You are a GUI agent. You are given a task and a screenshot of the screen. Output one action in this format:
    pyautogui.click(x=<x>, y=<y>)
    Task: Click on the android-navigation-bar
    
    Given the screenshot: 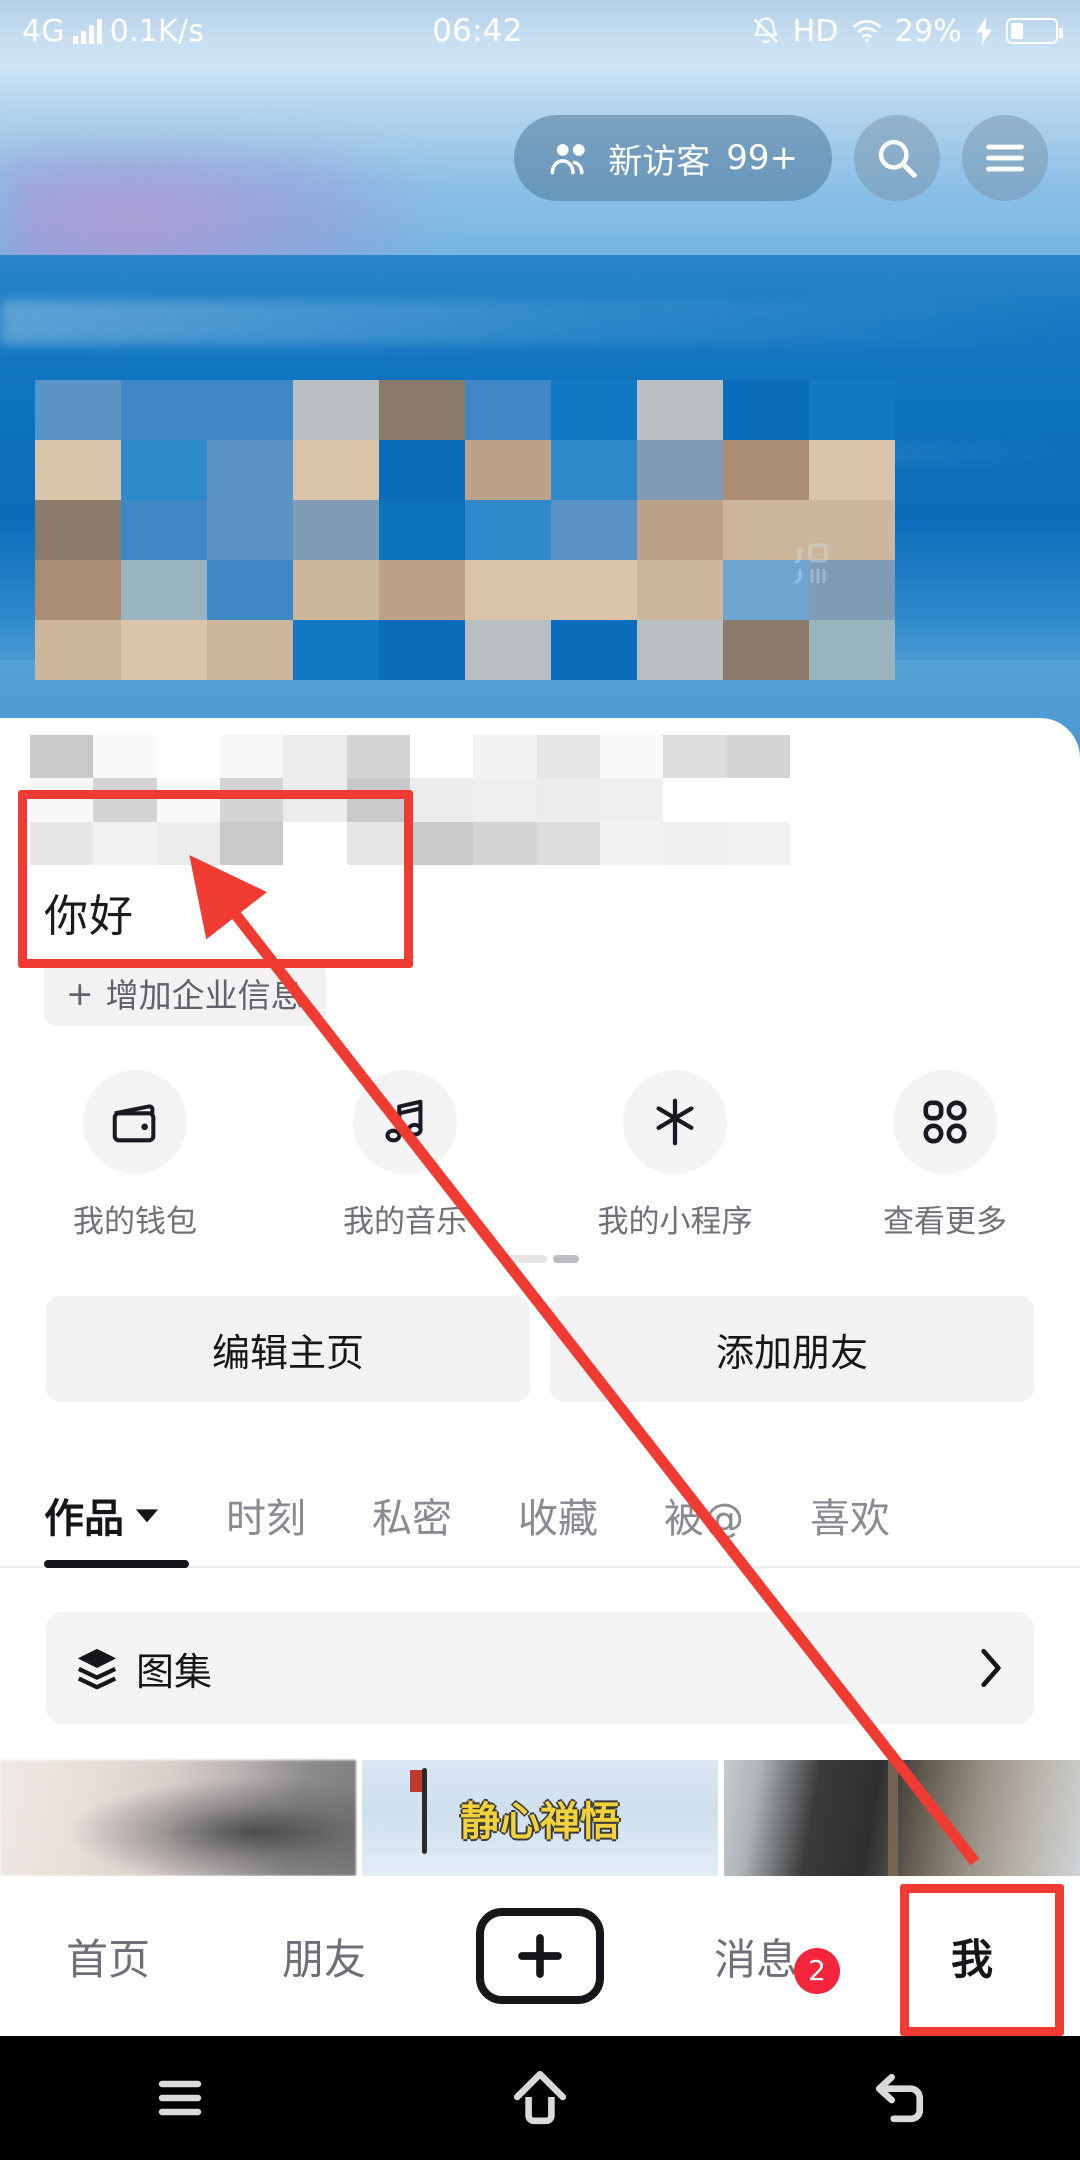 What is the action you would take?
    pyautogui.click(x=540, y=2098)
    